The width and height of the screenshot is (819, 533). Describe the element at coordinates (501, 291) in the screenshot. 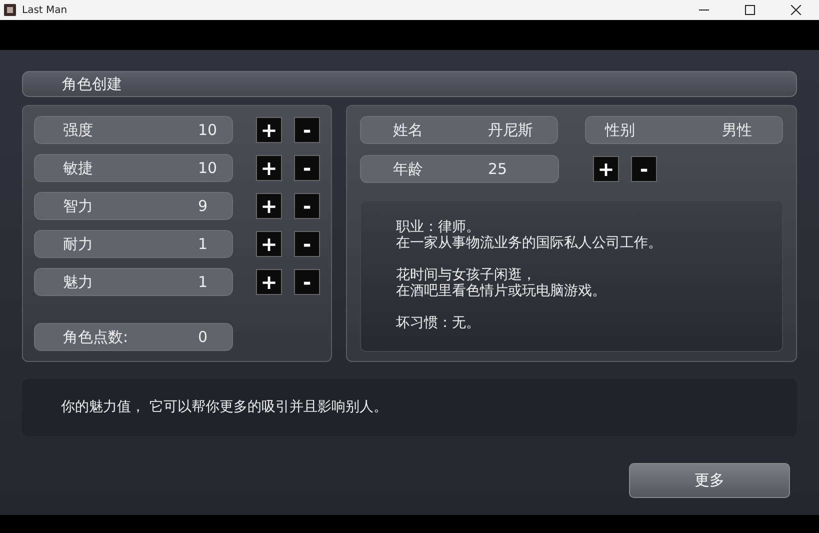

I see `bio-line: 在酒吧里看色情片或玩电脑游戏。` at that location.